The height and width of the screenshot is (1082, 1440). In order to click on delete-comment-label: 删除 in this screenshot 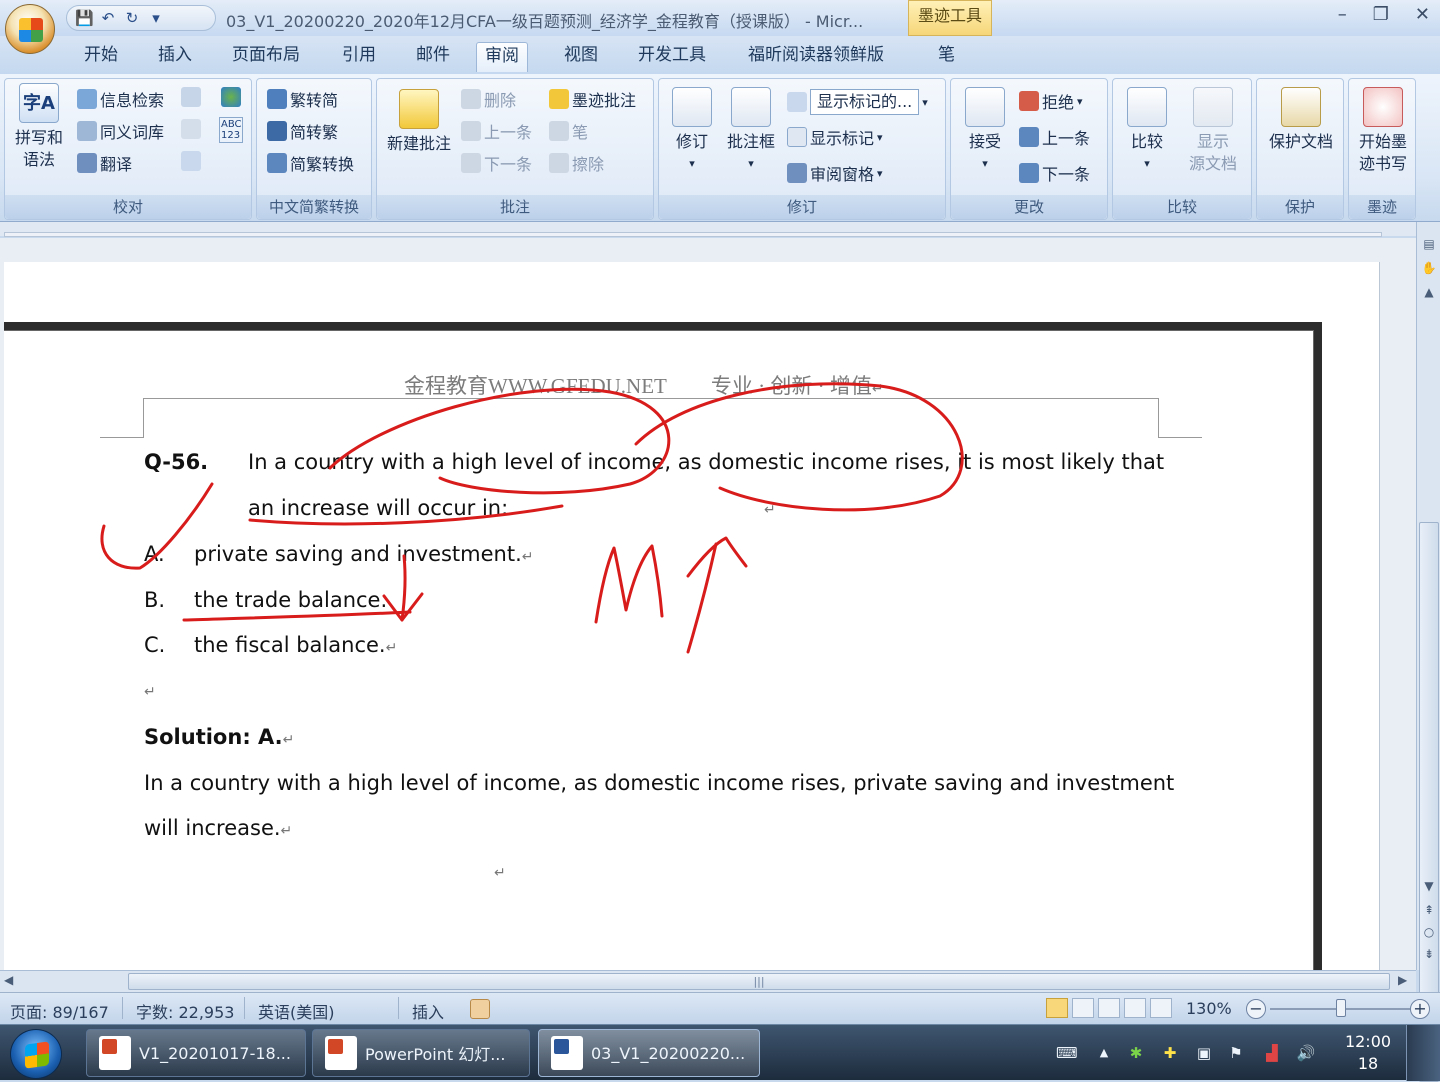, I will do `click(500, 100)`.